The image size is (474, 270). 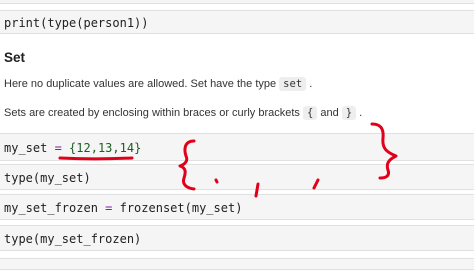 I want to click on code-frozen-lhs: my_set_frozen, so click(x=51, y=208).